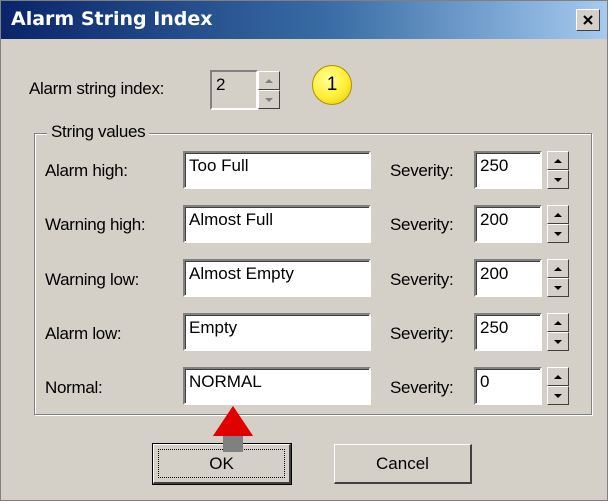 The width and height of the screenshot is (610, 503). I want to click on title-bar: Alarm String Index, so click(304, 20).